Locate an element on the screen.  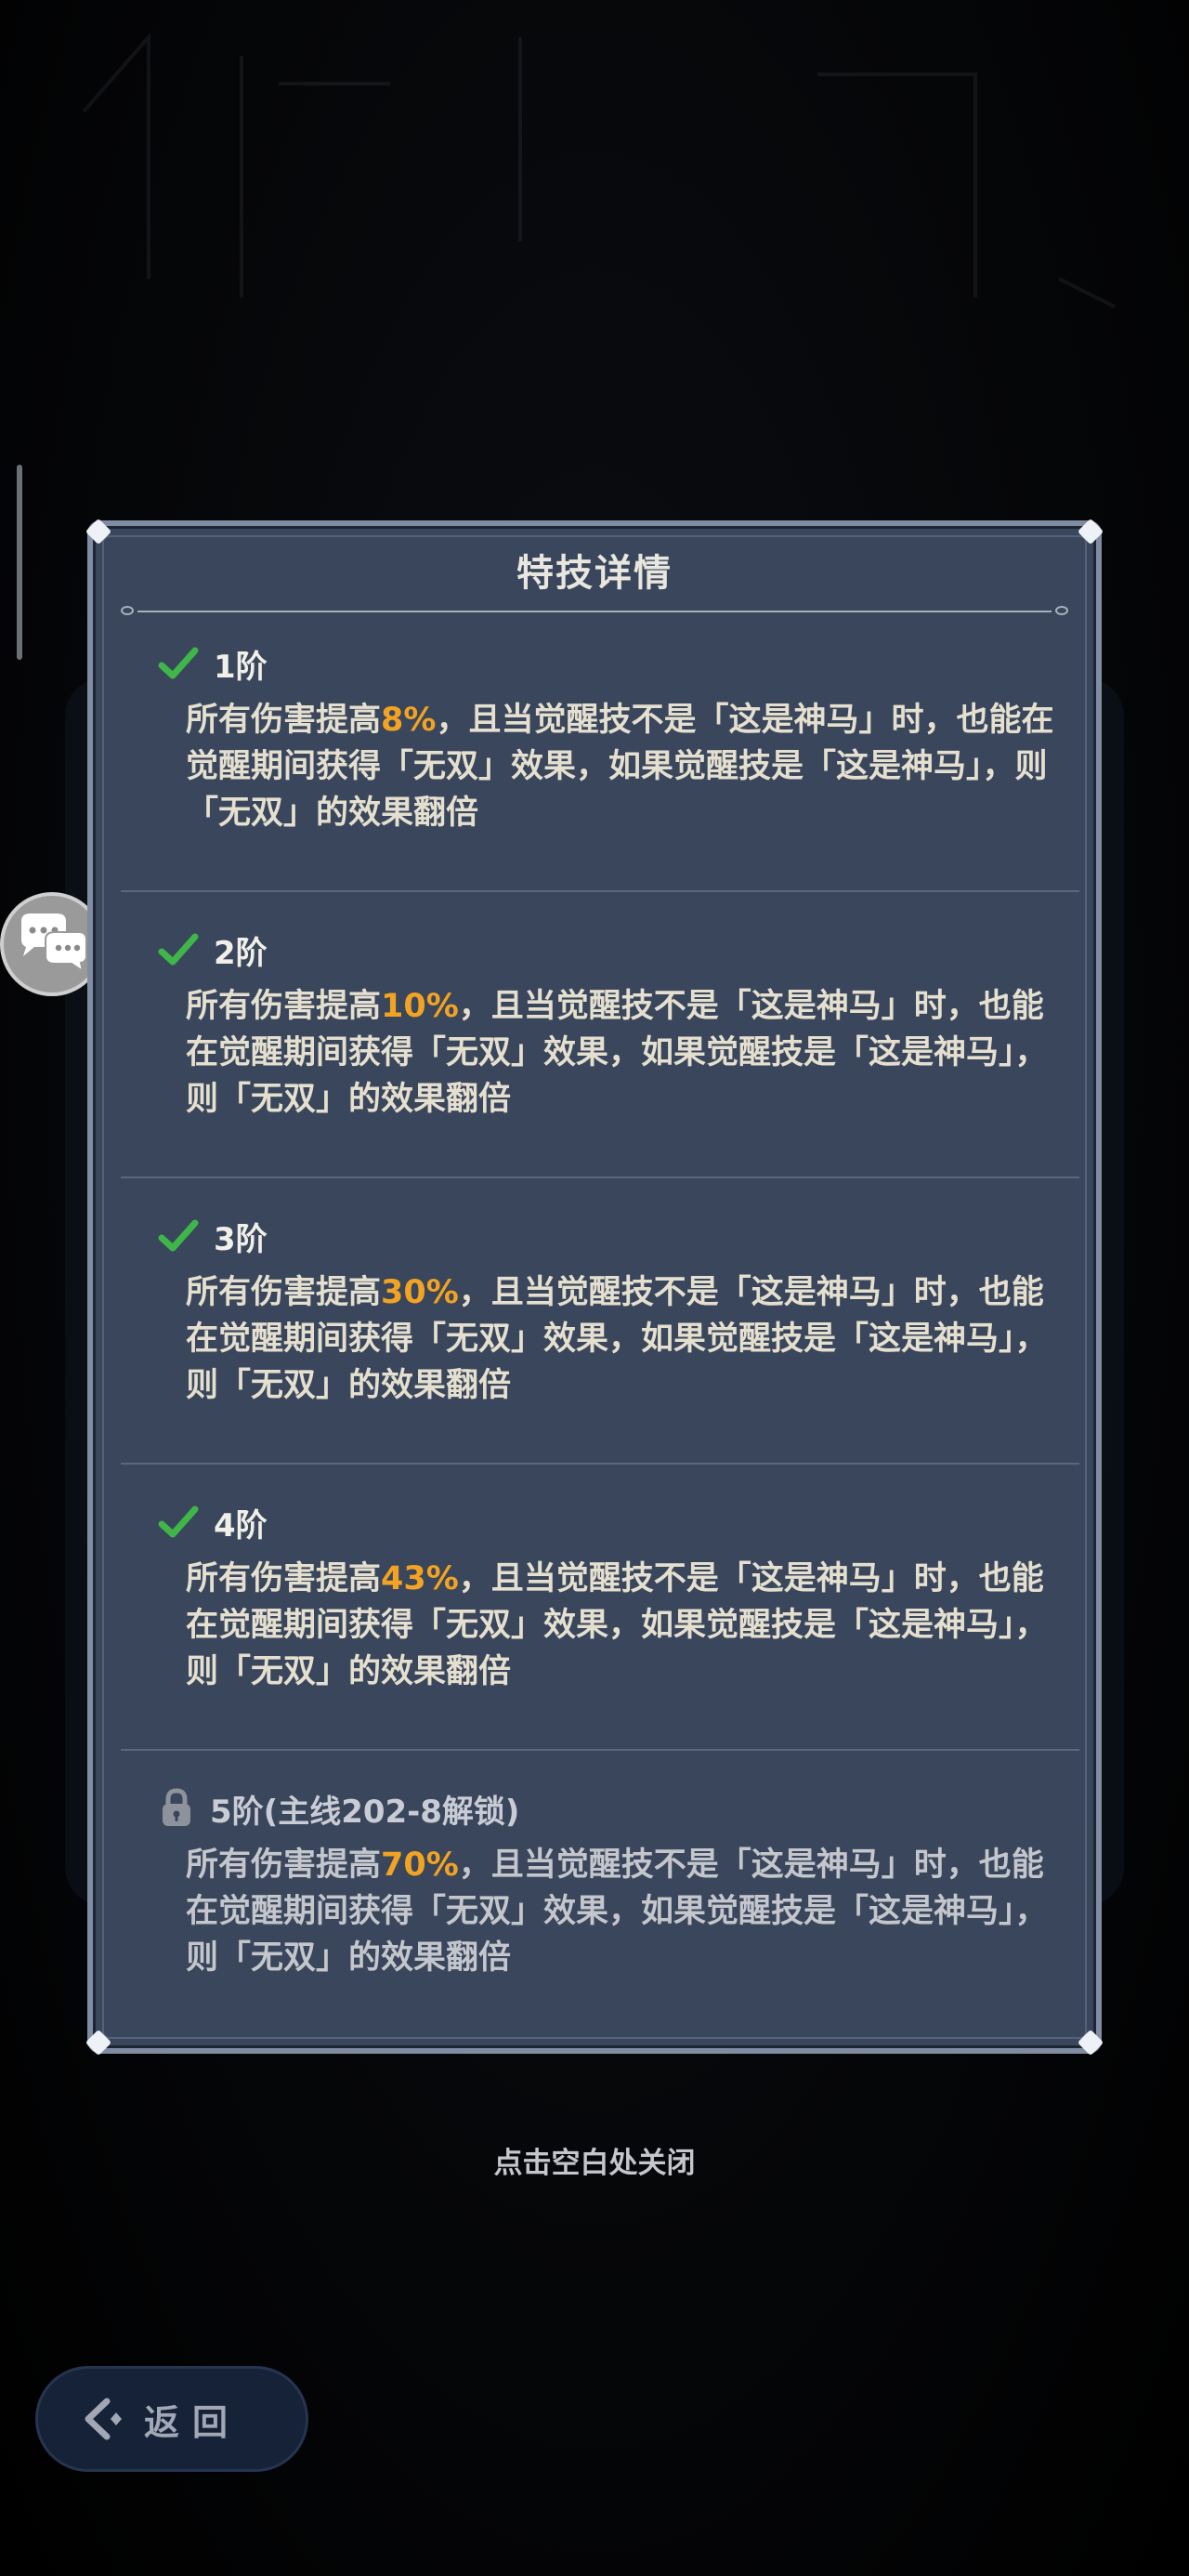
back-button-label: 返回 is located at coordinates (193, 2422).